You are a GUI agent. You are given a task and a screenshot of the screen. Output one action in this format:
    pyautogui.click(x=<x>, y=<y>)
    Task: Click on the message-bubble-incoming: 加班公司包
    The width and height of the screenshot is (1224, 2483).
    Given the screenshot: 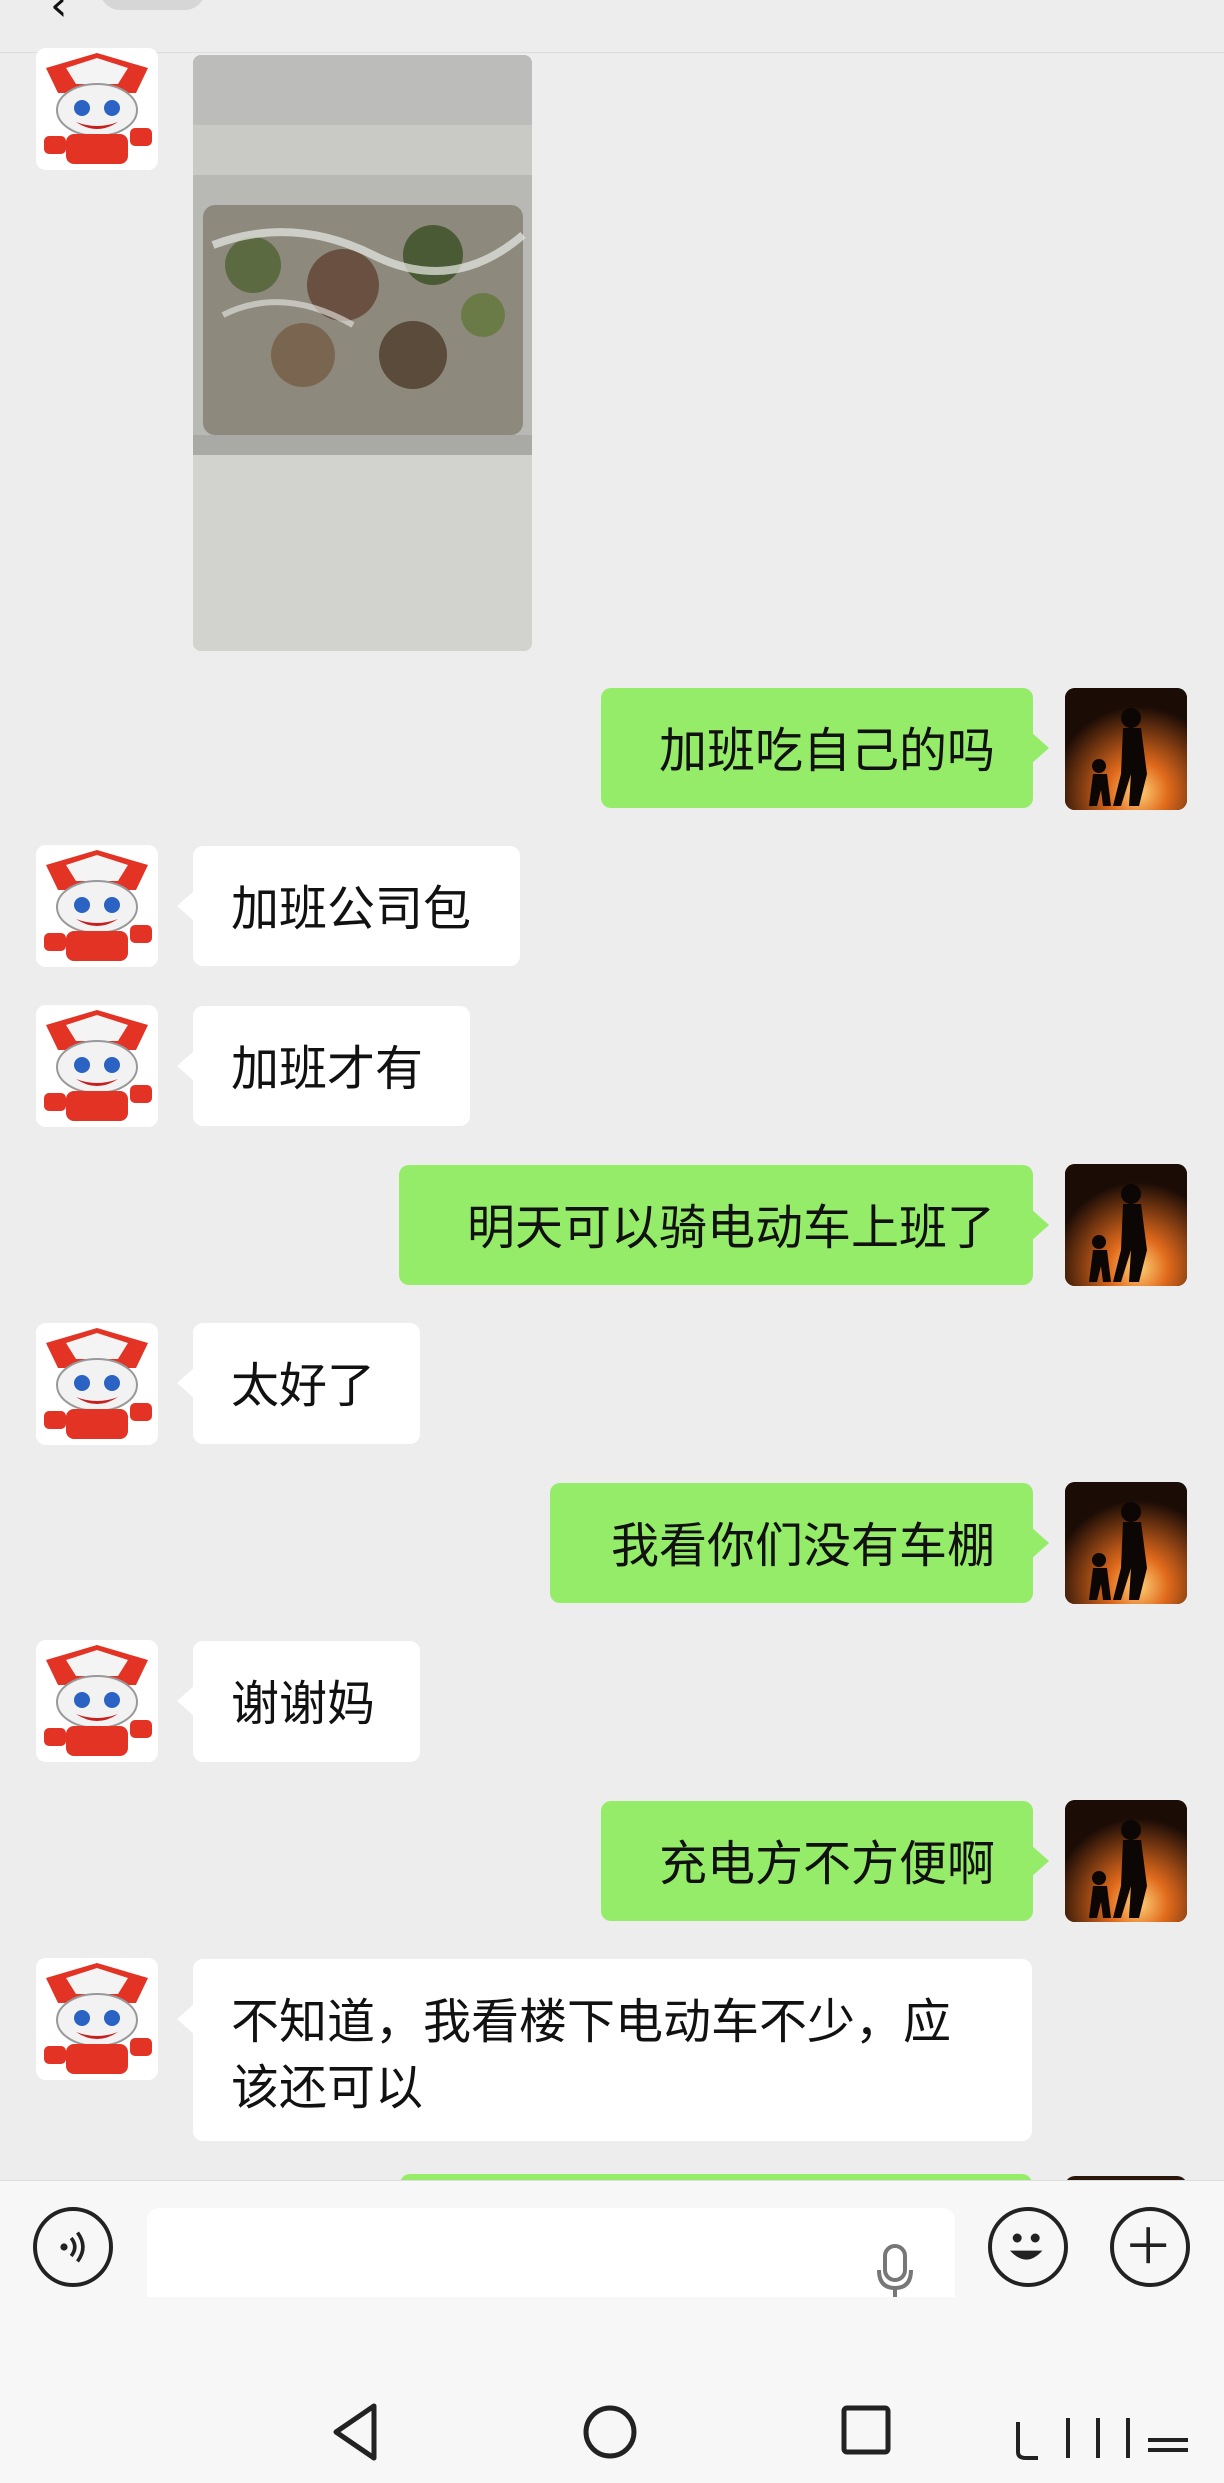 What is the action you would take?
    pyautogui.click(x=348, y=906)
    